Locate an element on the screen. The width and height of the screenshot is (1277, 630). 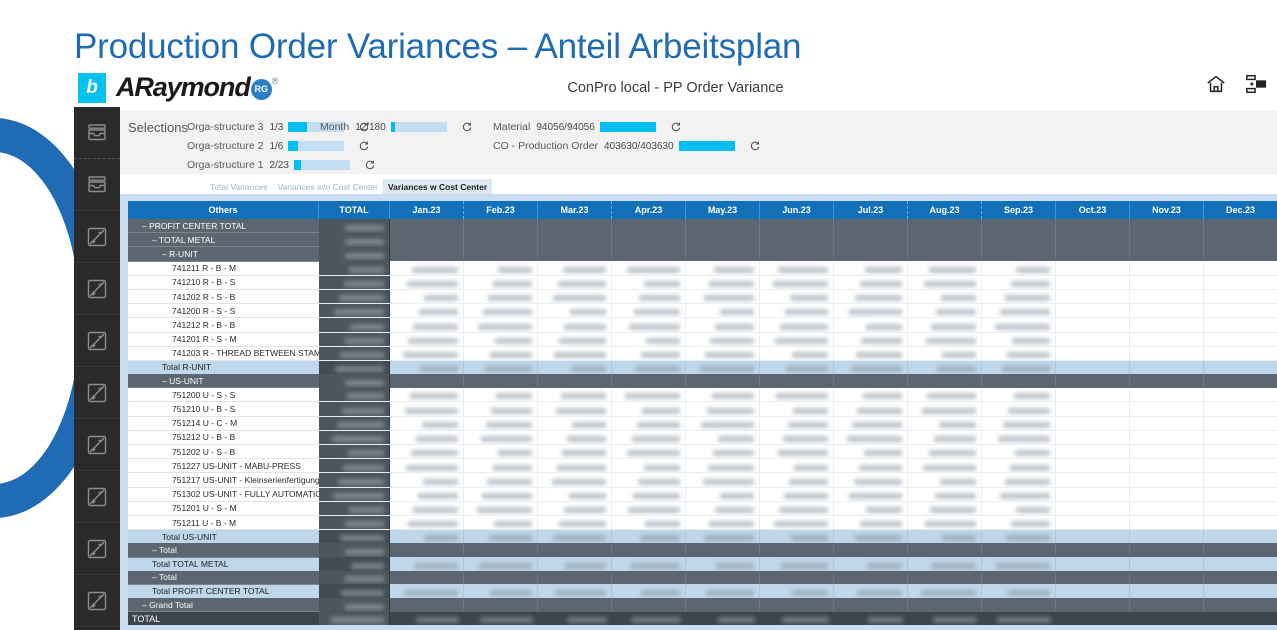
tab-total-variances: Total Variances is located at coordinates (238, 186).